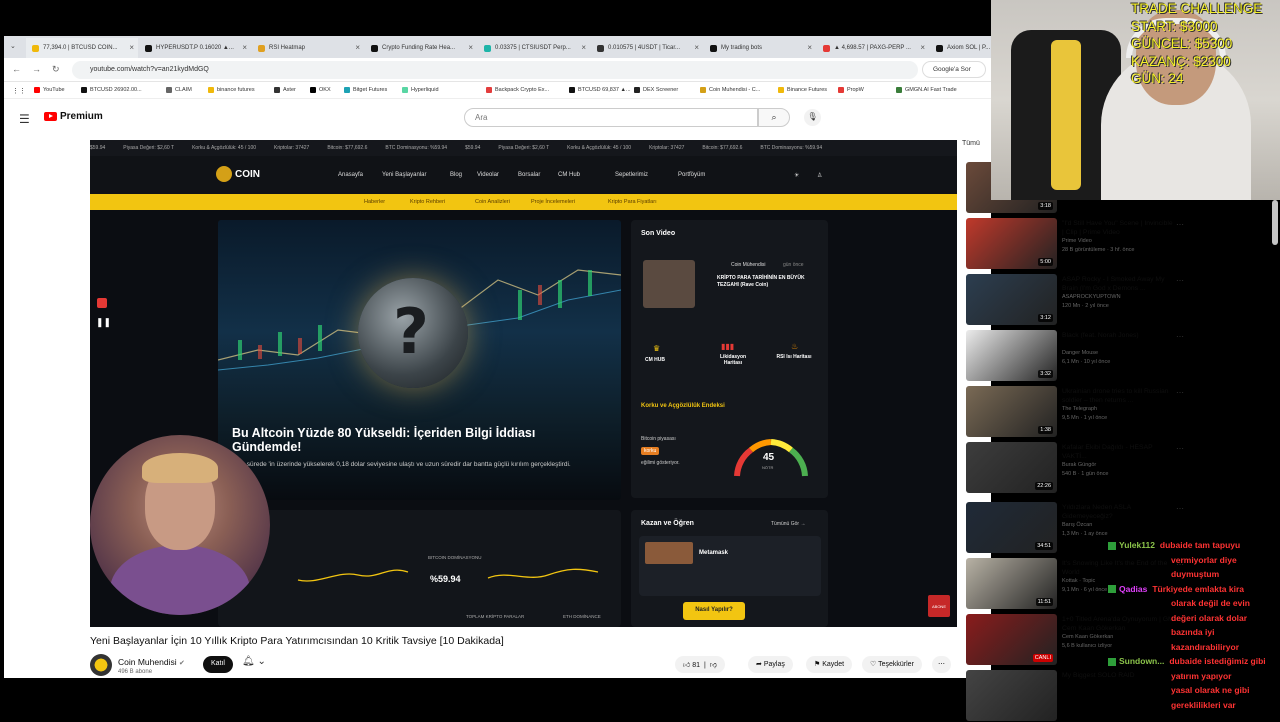 Image resolution: width=1280 pixels, height=722 pixels. Describe the element at coordinates (802, 90) in the screenshot. I see `bookmark-item: Binance Futures` at that location.